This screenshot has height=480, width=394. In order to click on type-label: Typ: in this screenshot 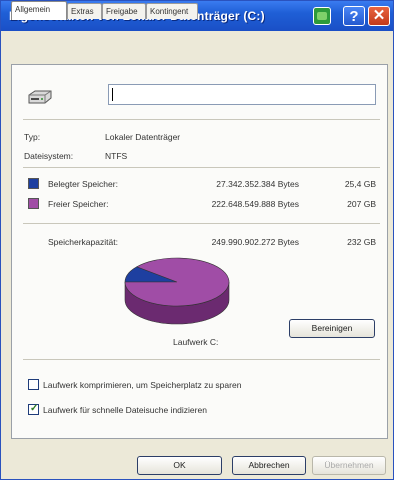, I will do `click(32, 137)`.